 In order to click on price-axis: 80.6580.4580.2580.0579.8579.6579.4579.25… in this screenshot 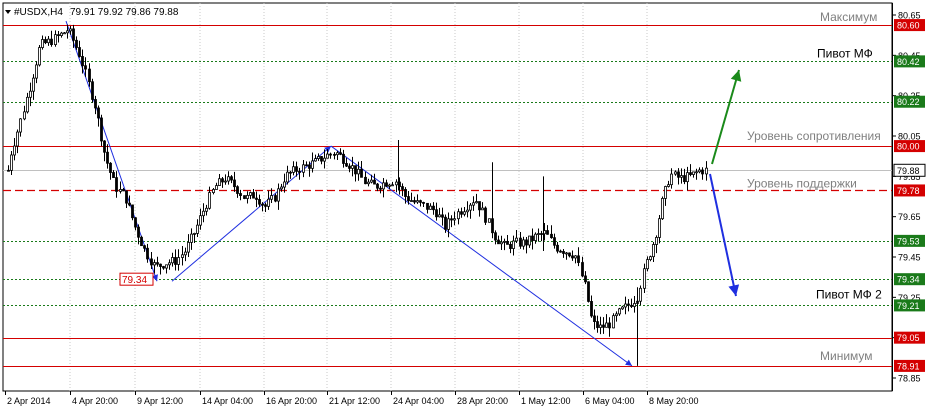, I will do `click(909, 197)`.